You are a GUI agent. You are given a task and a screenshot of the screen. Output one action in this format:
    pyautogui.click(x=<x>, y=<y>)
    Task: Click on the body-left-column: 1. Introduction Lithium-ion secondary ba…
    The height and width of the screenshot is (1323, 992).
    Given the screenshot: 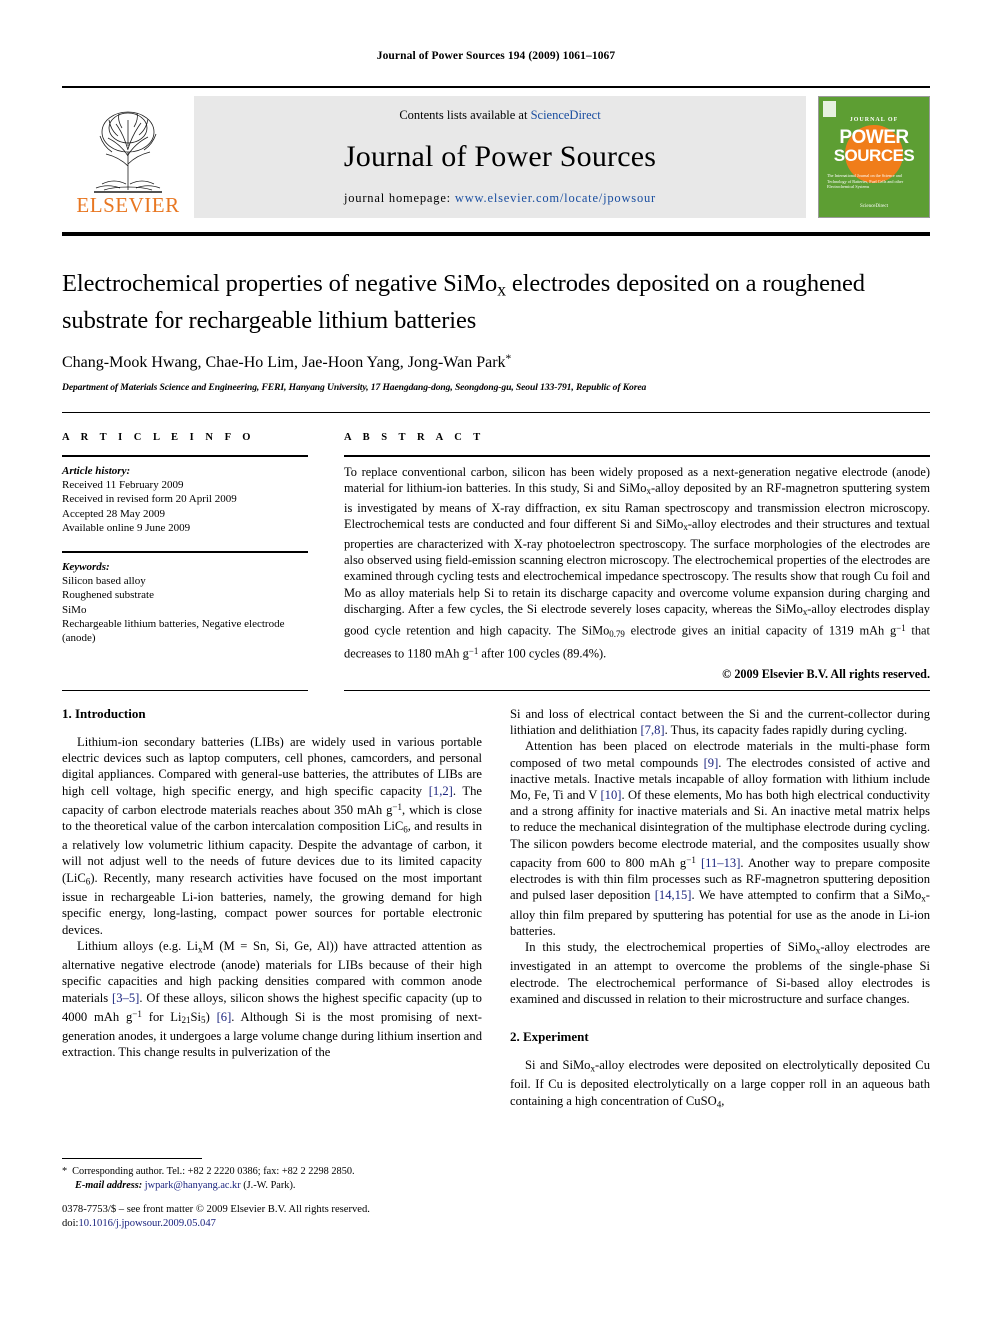 What is the action you would take?
    pyautogui.click(x=272, y=883)
    